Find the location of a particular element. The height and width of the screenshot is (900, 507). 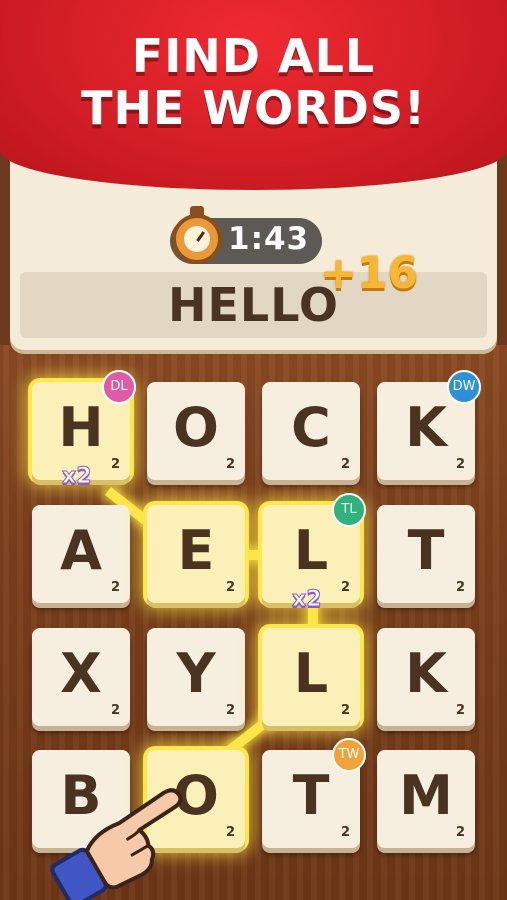

stopwatch-icon is located at coordinates (197, 239).